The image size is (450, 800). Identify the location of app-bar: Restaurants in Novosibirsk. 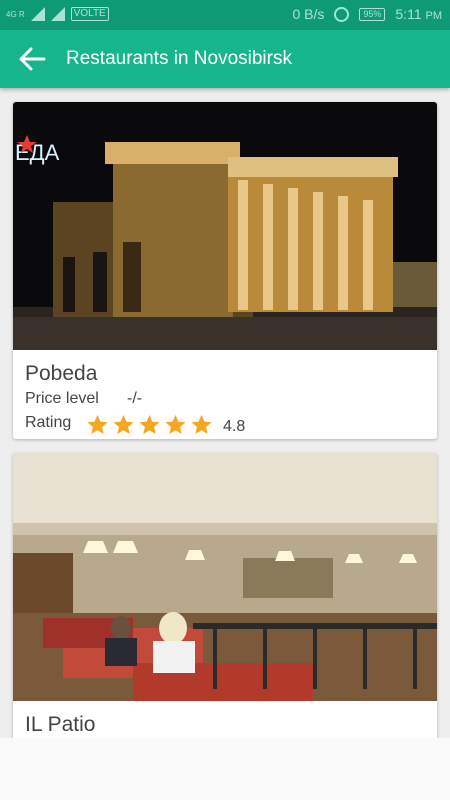
(225, 59).